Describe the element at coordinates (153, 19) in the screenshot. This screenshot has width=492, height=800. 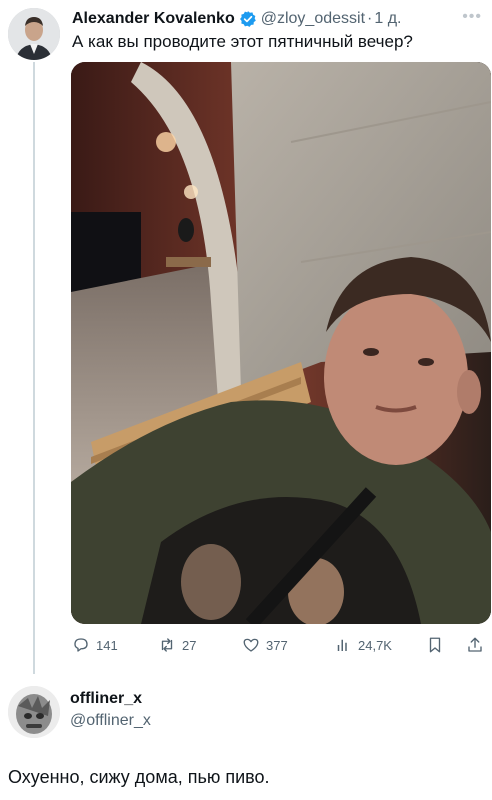
I see `author-name: Alexander Kovalenko` at that location.